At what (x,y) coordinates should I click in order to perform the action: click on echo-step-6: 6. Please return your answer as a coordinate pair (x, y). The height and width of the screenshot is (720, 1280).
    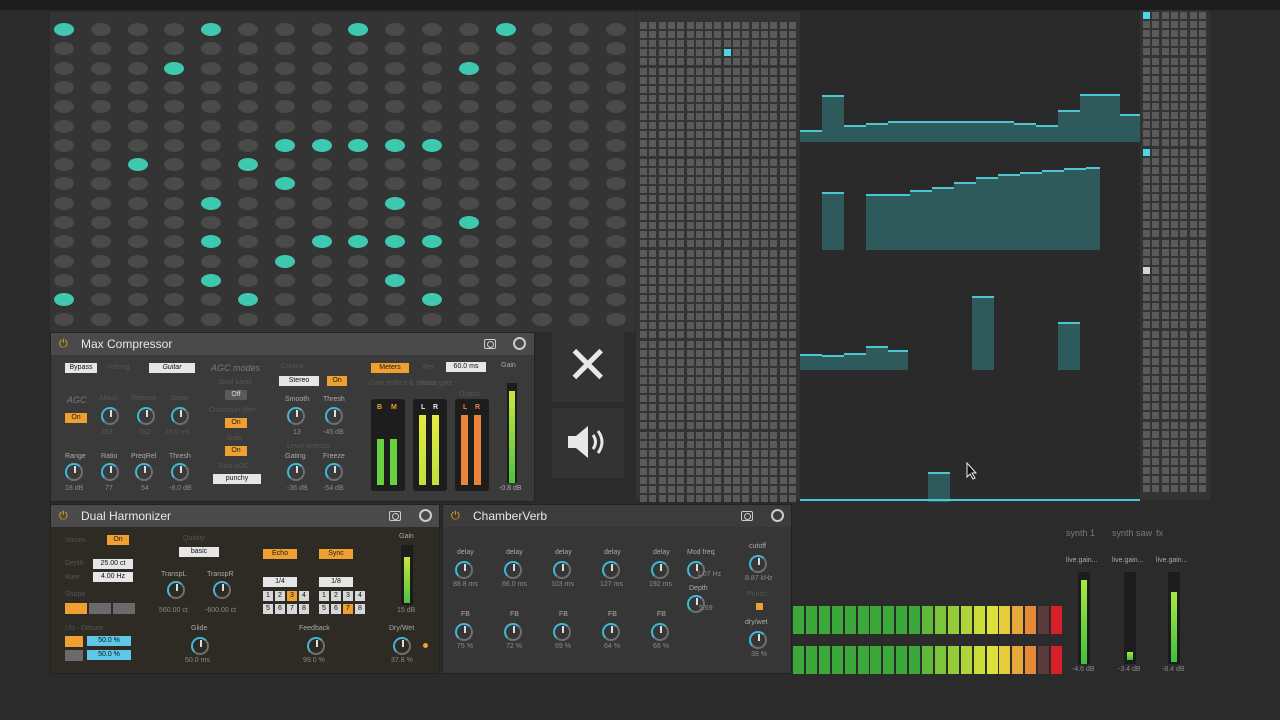
    Looking at the image, I should click on (280, 609).